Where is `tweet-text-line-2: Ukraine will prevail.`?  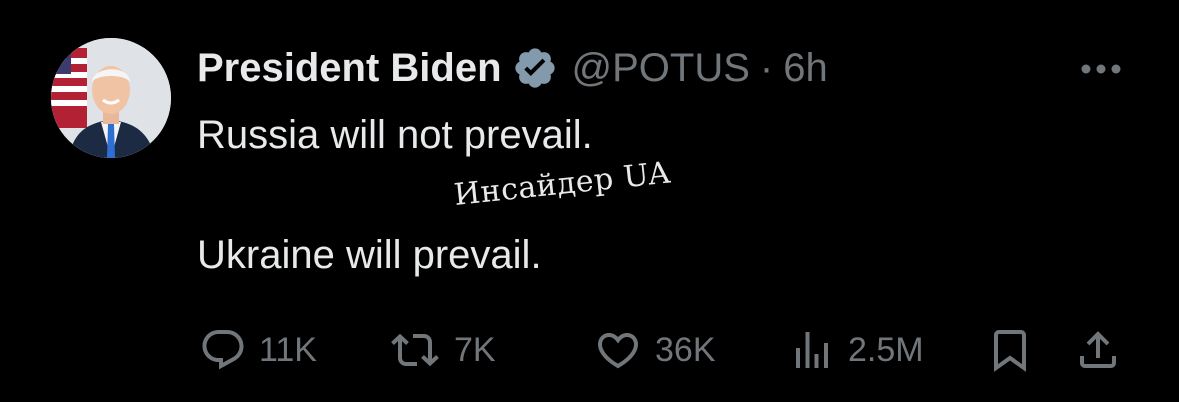
tweet-text-line-2: Ukraine will prevail. is located at coordinates (369, 255).